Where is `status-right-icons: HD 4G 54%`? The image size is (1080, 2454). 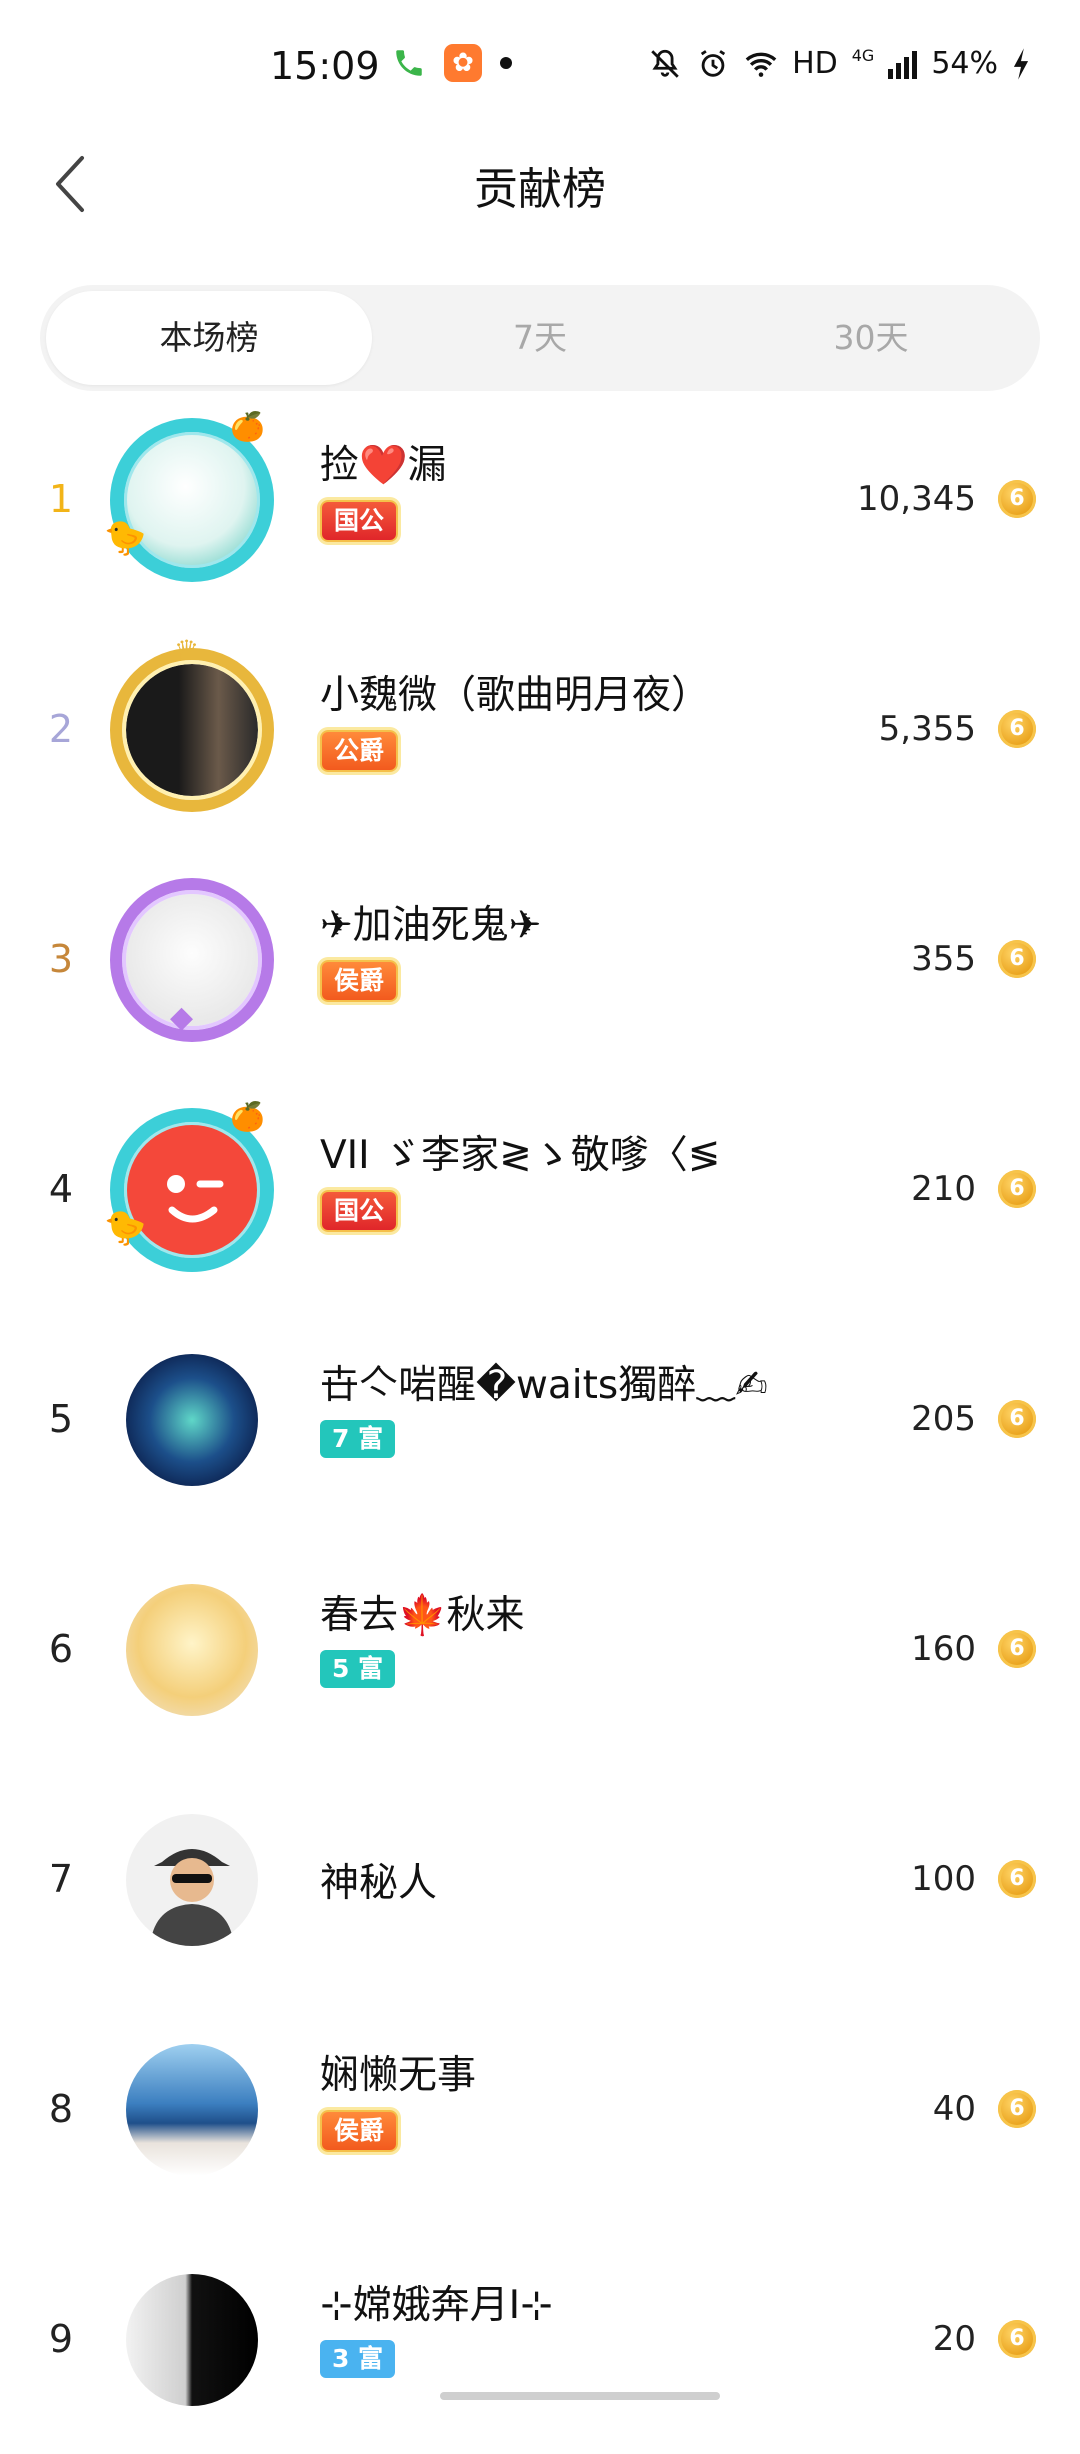
status-right-icons: HD 4G 54% is located at coordinates (839, 63).